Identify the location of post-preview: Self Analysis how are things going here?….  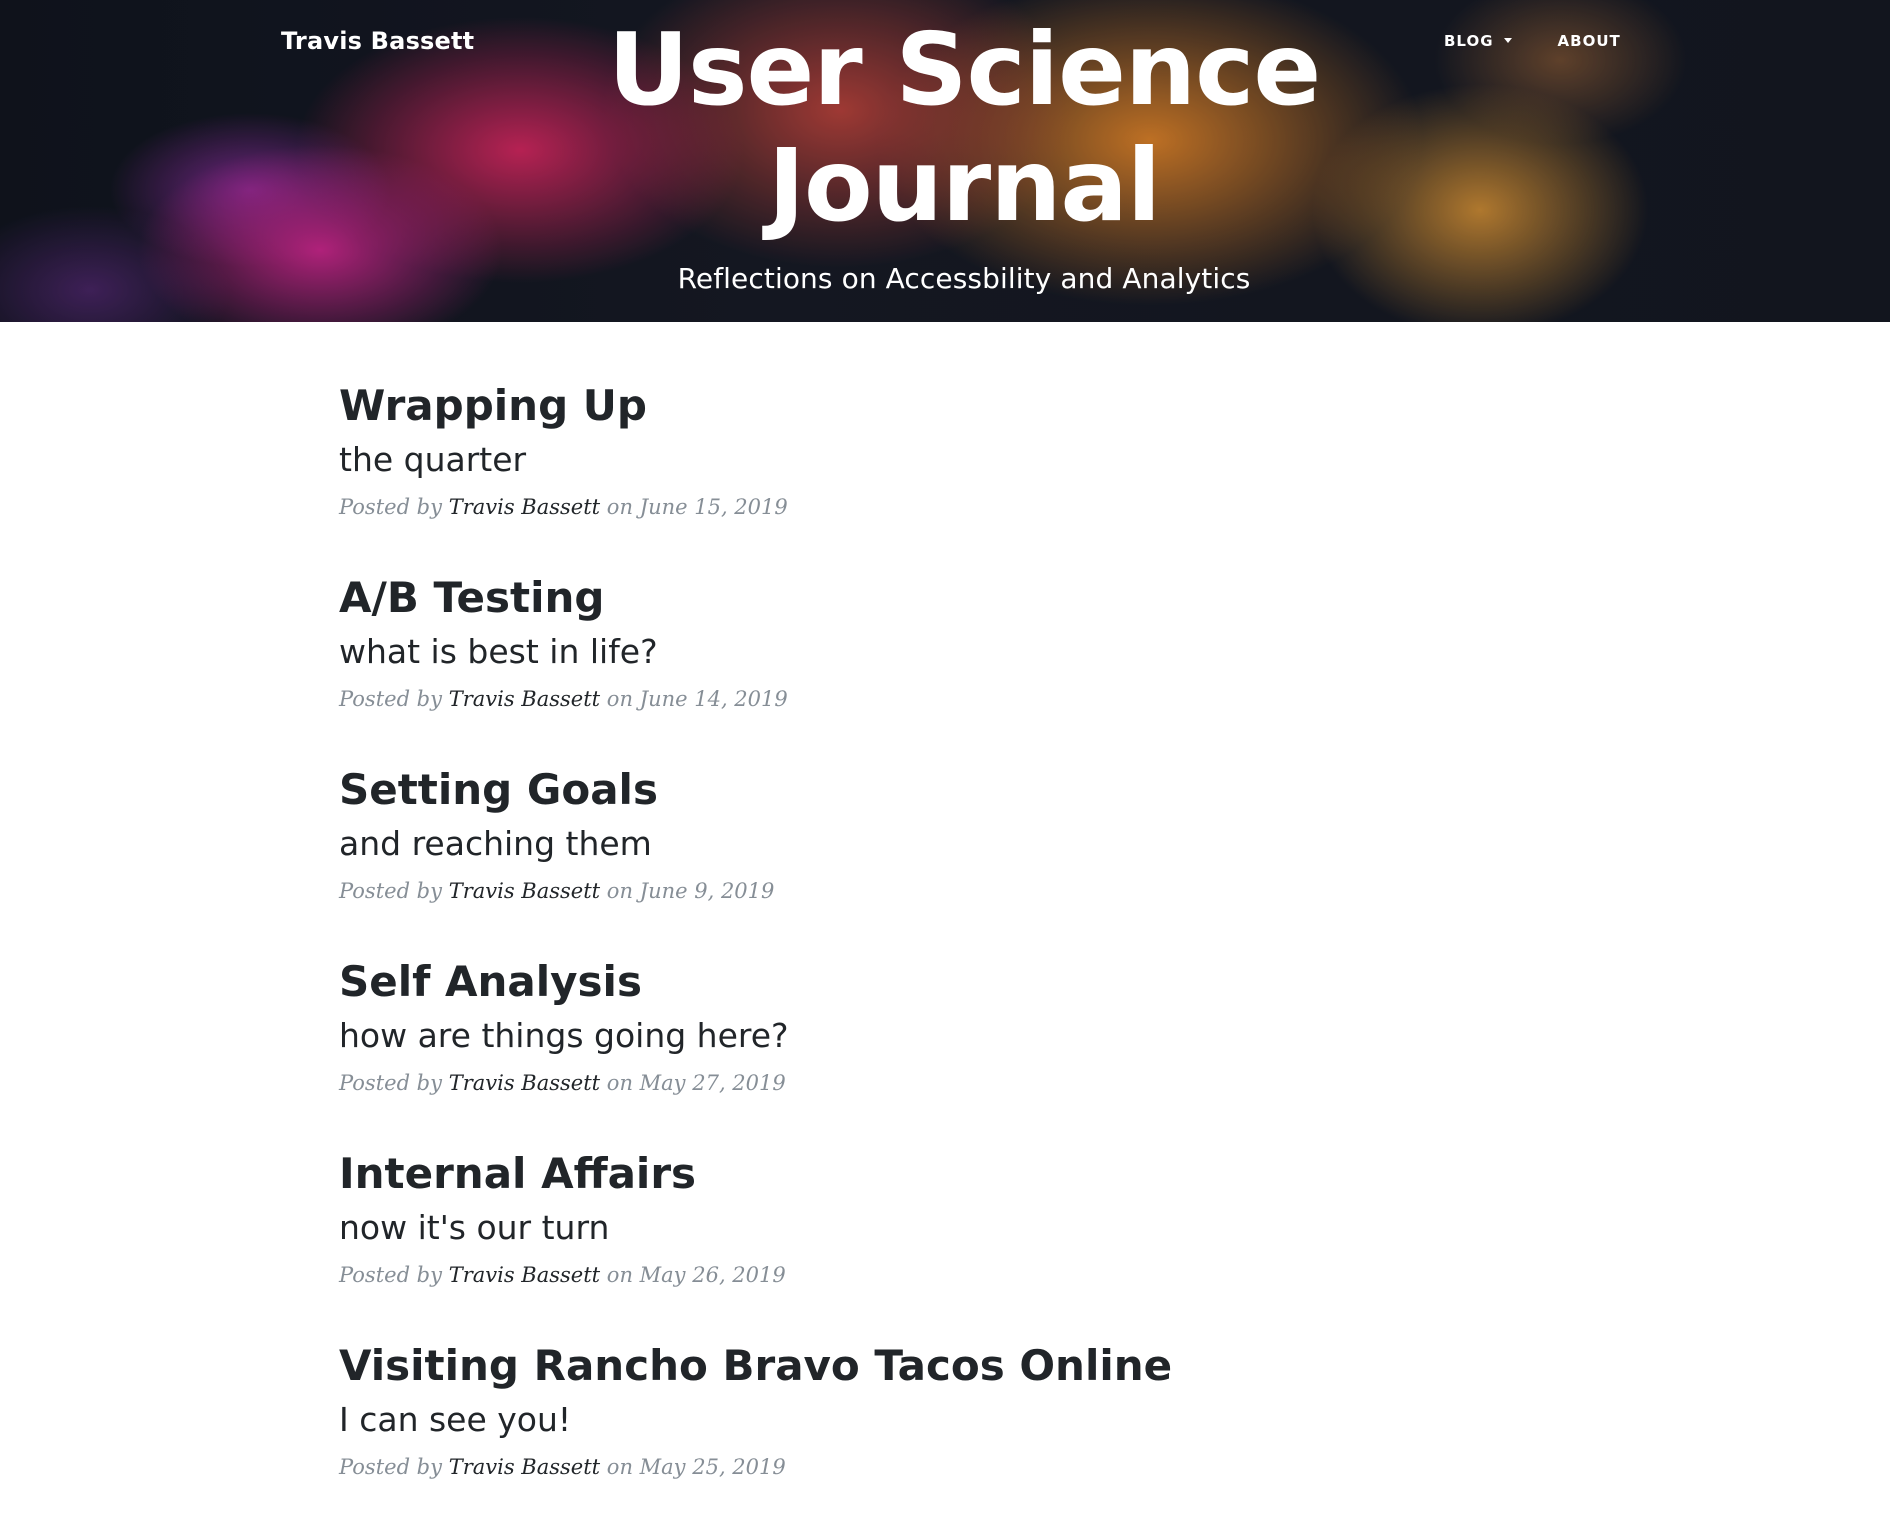
(949, 1052).